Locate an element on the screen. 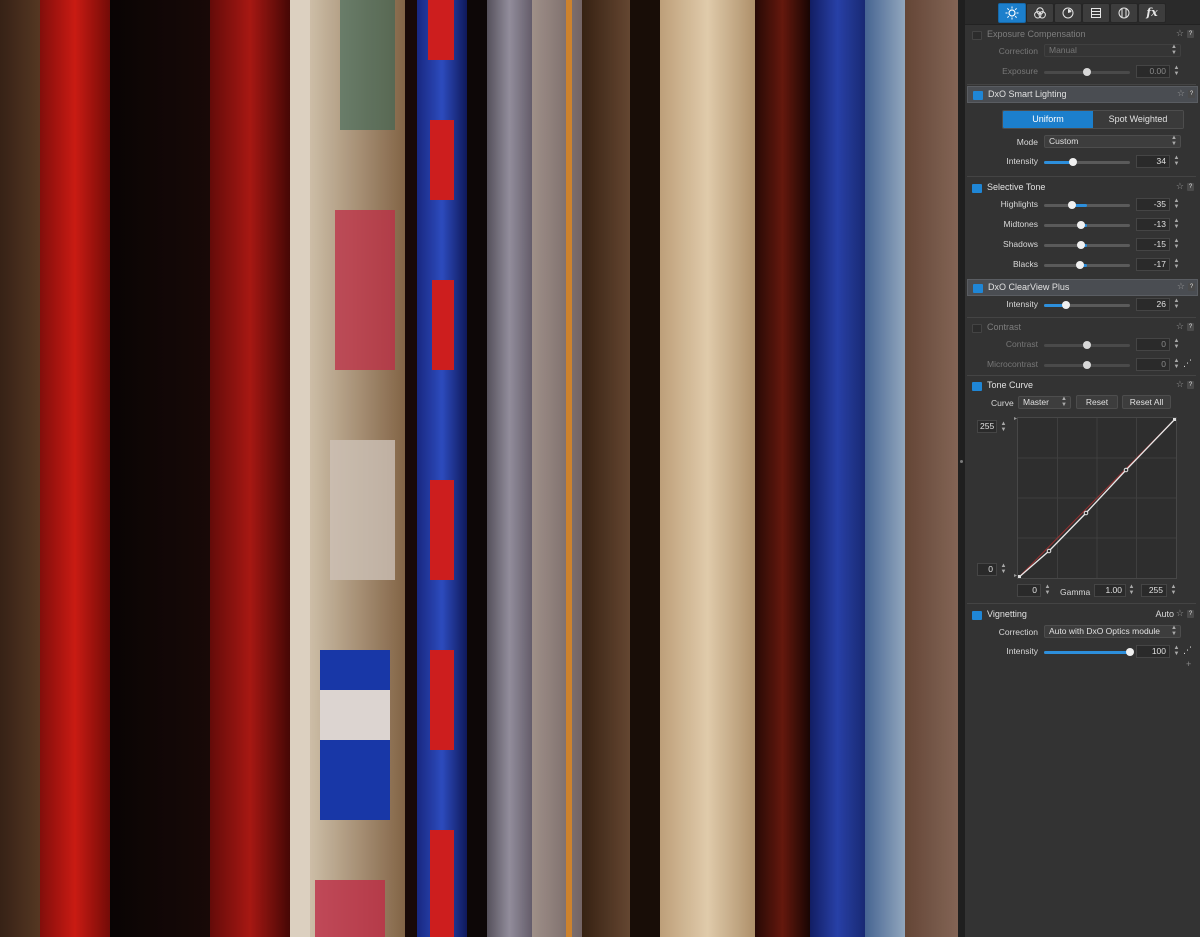 The height and width of the screenshot is (937, 1200). smart-lighting-intensity-value: 34 is located at coordinates (1153, 161).